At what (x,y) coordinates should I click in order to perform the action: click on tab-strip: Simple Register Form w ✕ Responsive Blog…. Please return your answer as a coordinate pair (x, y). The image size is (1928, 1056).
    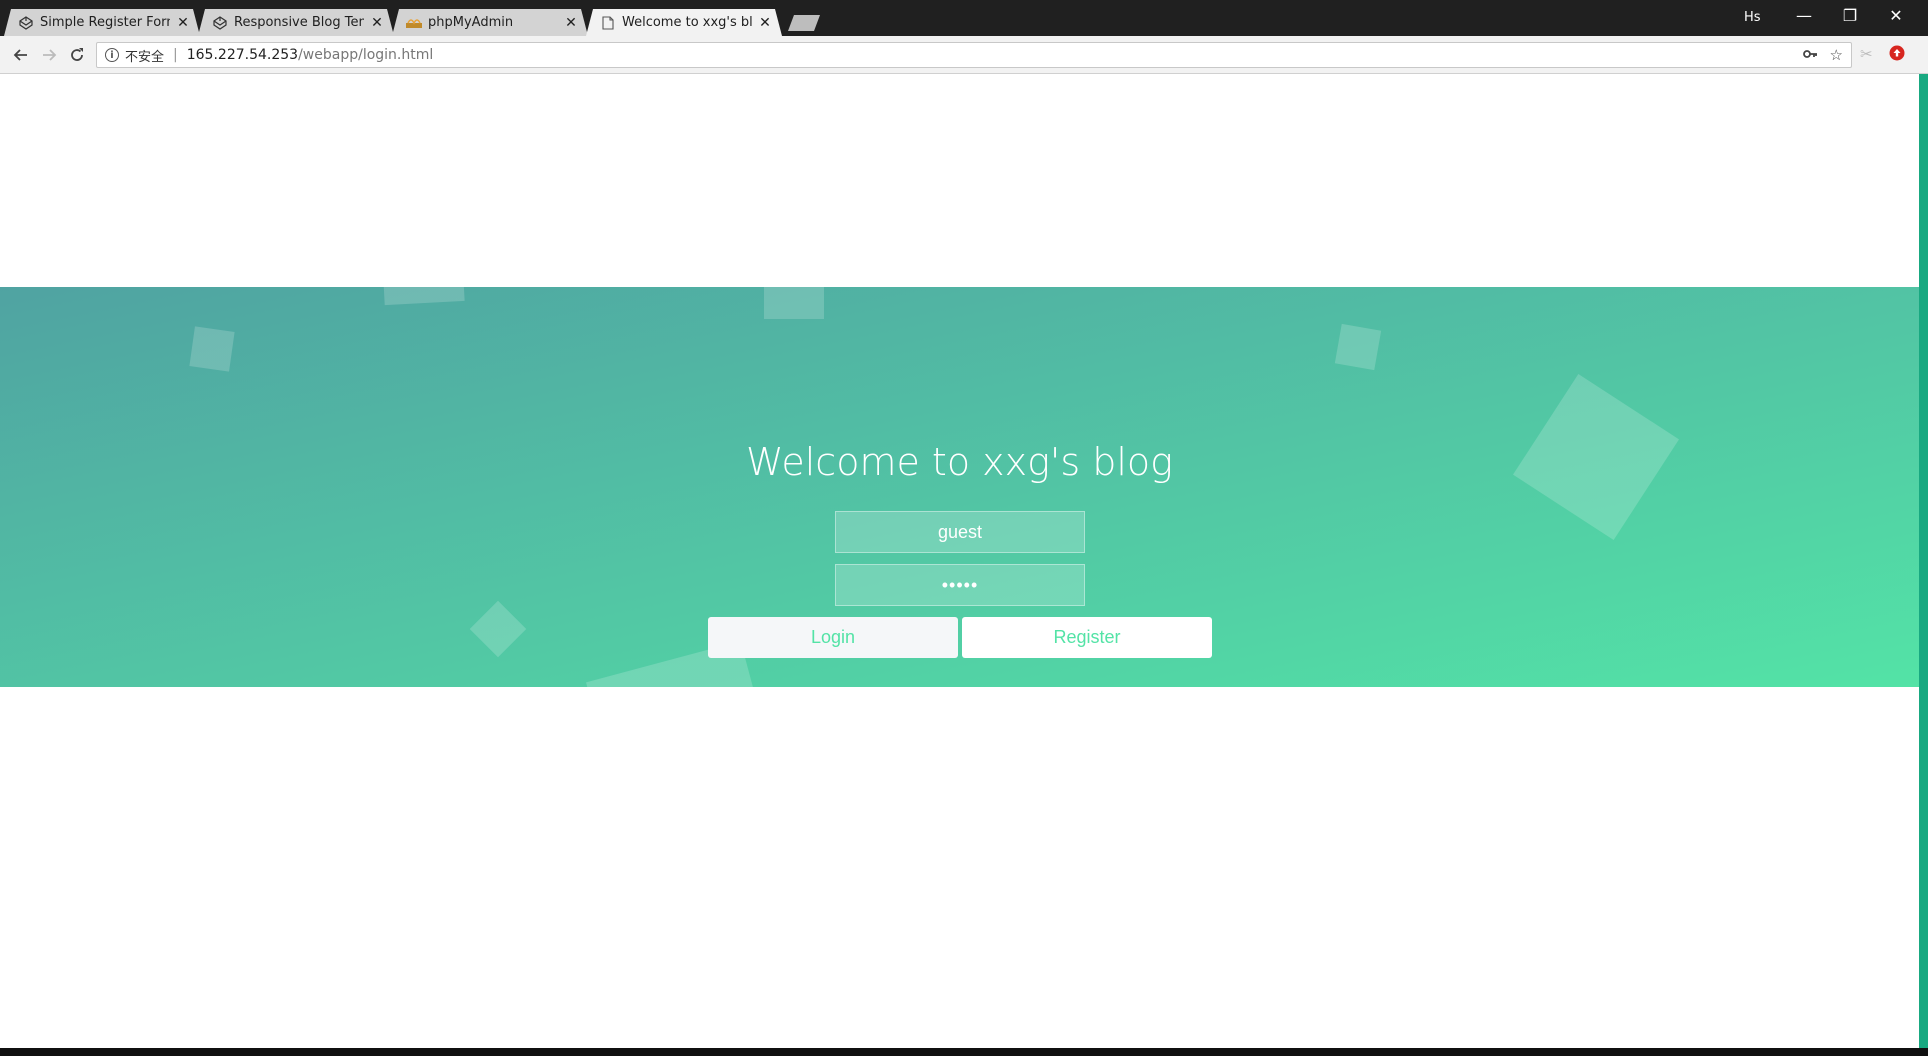
    Looking at the image, I should click on (964, 18).